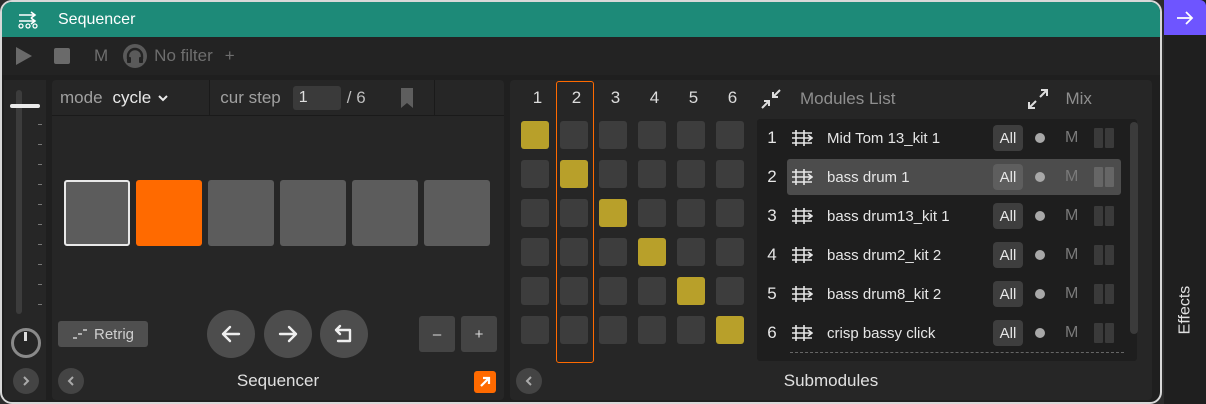  I want to click on next-step-button, so click(288, 334).